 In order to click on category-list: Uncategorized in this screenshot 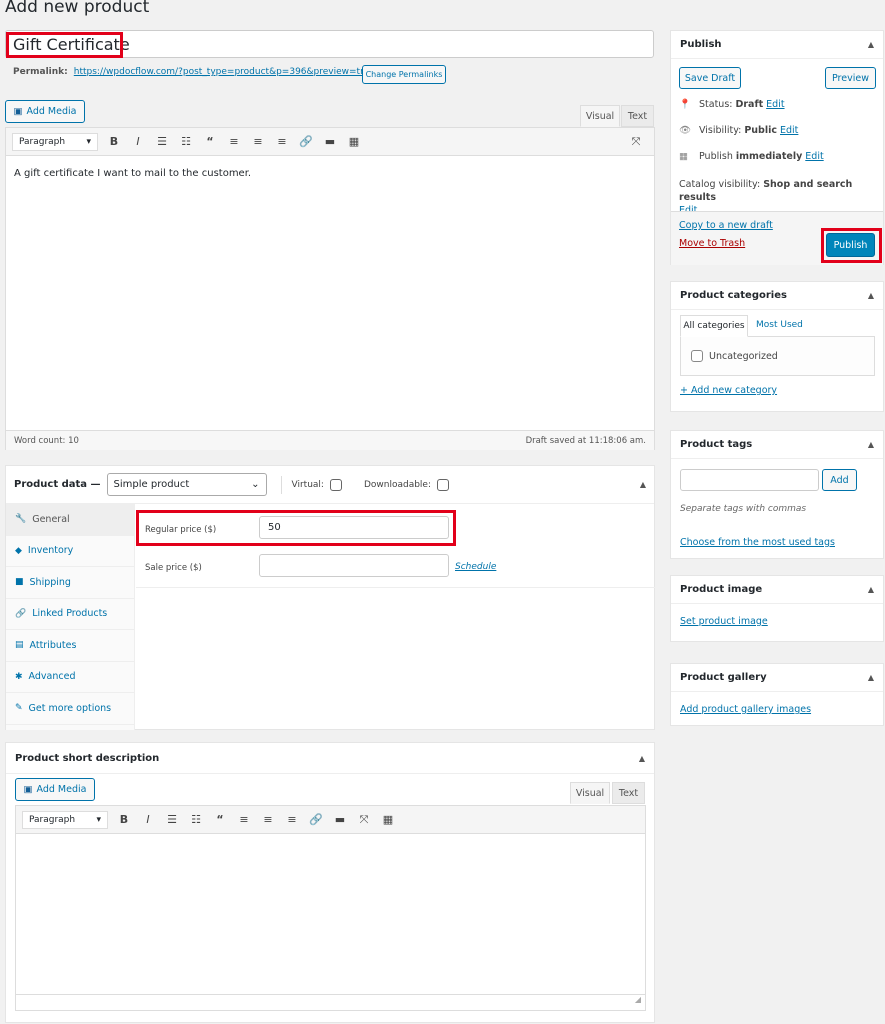, I will do `click(777, 356)`.